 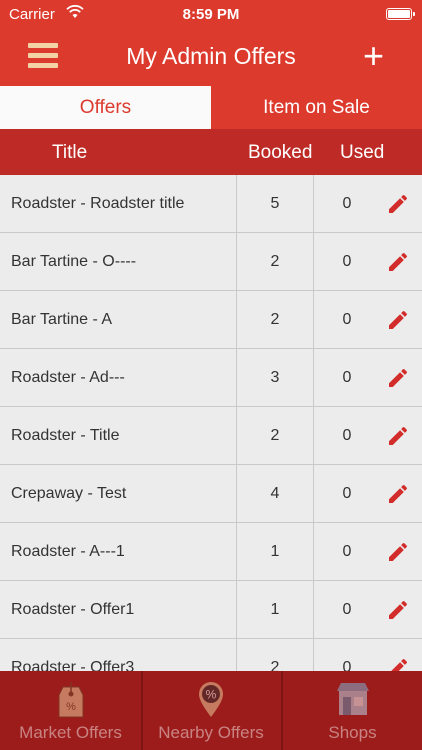 I want to click on tab-market-offers-label: Market Offers, so click(x=70, y=732).